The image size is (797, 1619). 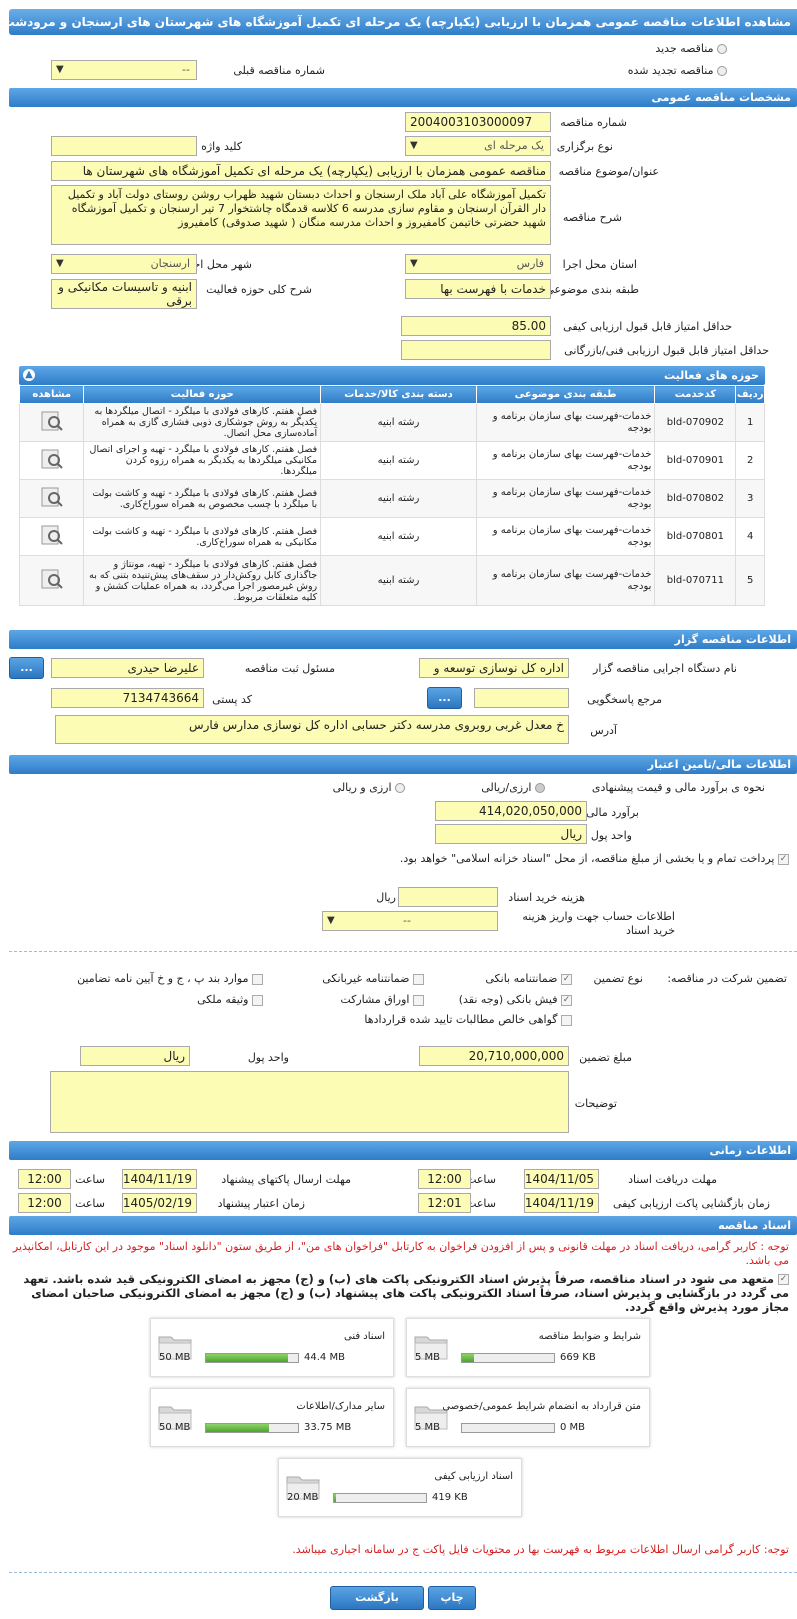 I want to click on col-row: ردیف, so click(x=750, y=394).